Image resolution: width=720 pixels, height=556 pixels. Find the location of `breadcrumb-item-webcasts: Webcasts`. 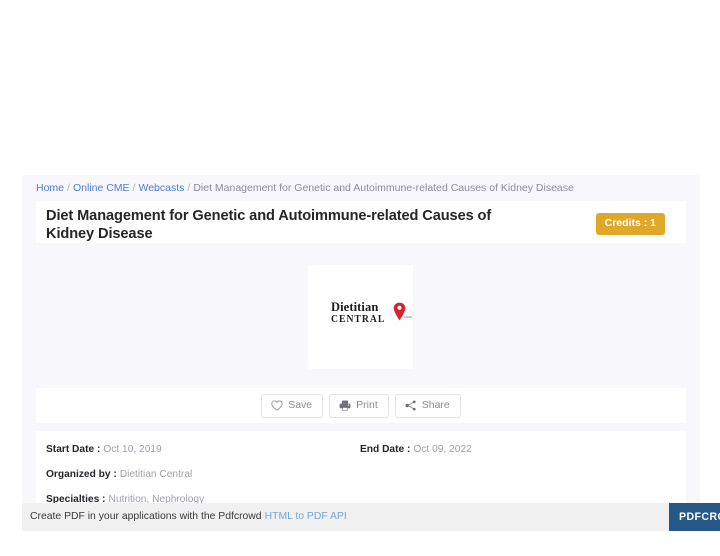

breadcrumb-item-webcasts: Webcasts is located at coordinates (161, 188).